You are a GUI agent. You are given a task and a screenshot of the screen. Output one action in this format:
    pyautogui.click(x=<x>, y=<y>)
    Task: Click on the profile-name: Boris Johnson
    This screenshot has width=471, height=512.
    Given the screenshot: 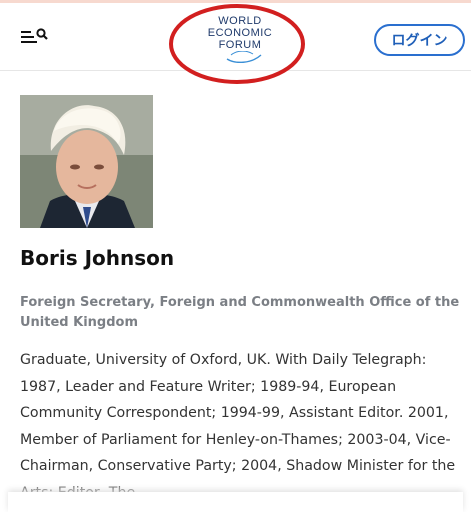 What is the action you would take?
    pyautogui.click(x=97, y=258)
    